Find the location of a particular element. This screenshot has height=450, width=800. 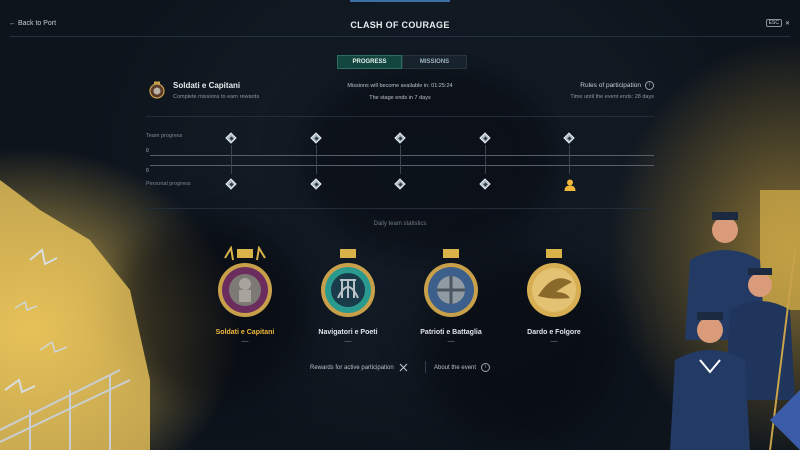

team-name-label: Soldati e Capitani is located at coordinates (245, 332).